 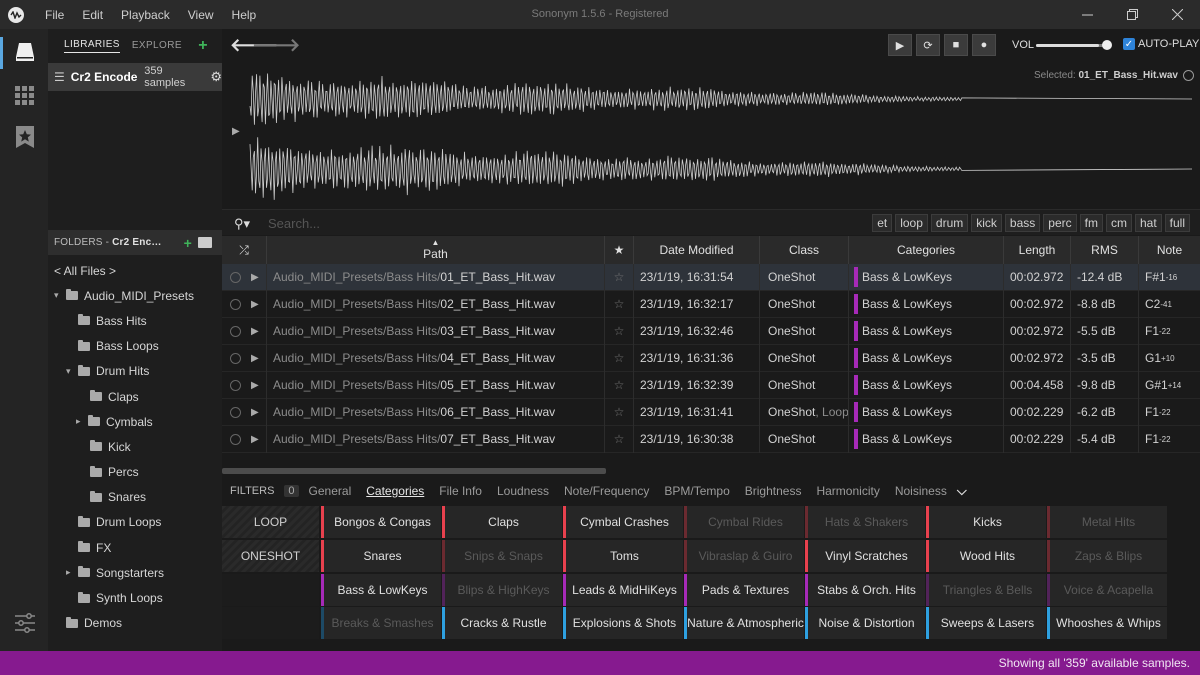 I want to click on tree-item: Demos, so click(x=135, y=623).